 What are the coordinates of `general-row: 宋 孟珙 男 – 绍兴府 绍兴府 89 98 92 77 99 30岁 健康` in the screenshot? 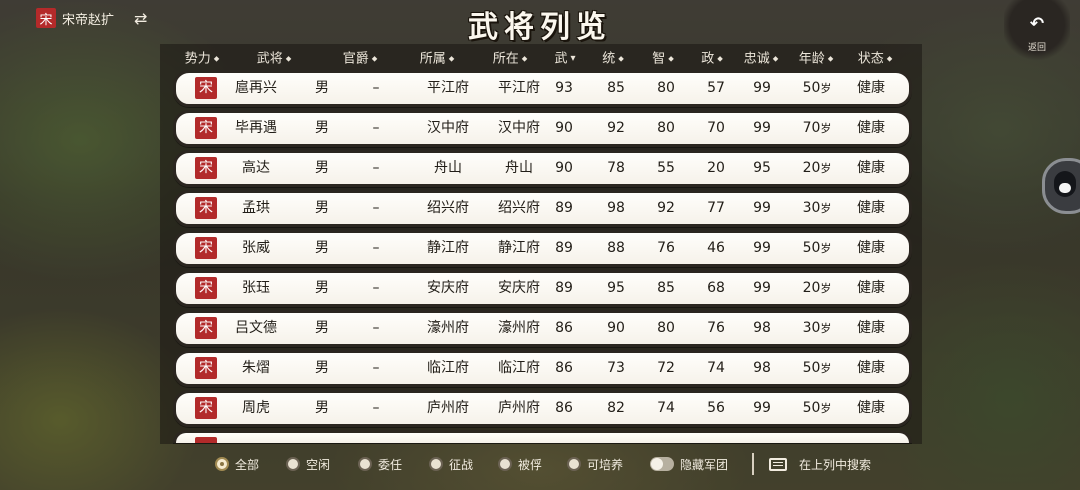 It's located at (542, 208).